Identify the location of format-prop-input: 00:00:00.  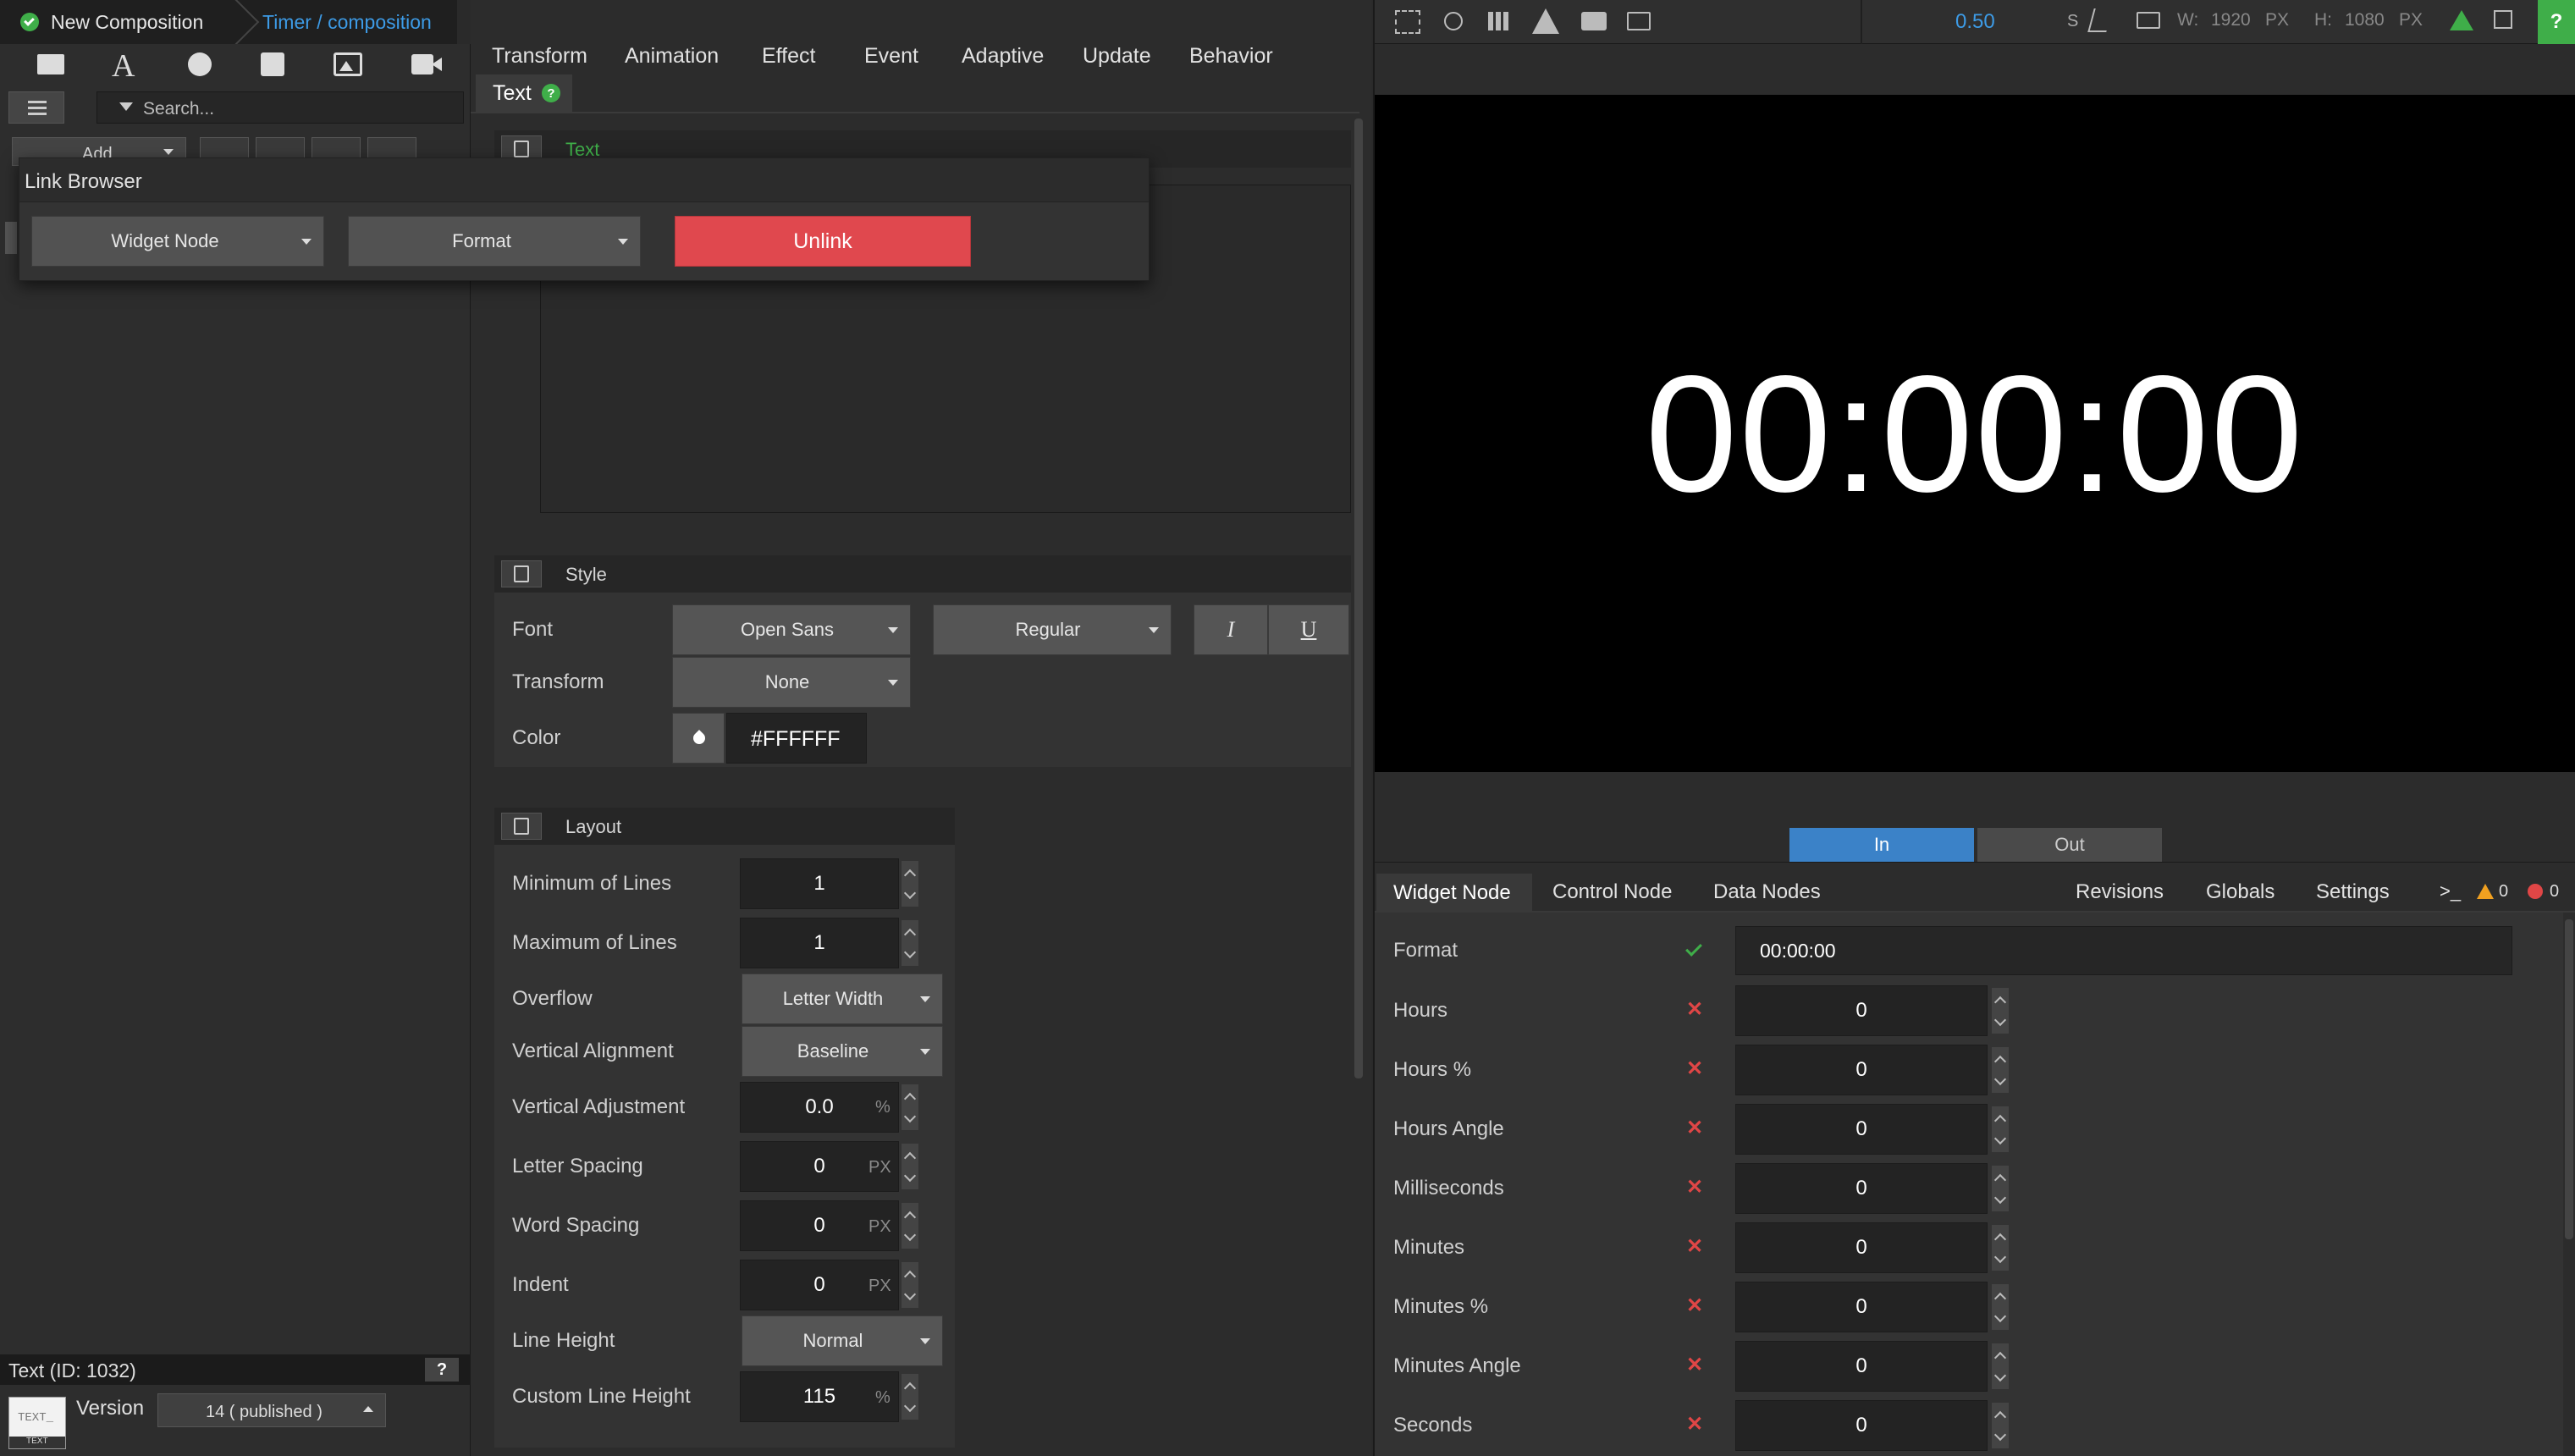
(2123, 950).